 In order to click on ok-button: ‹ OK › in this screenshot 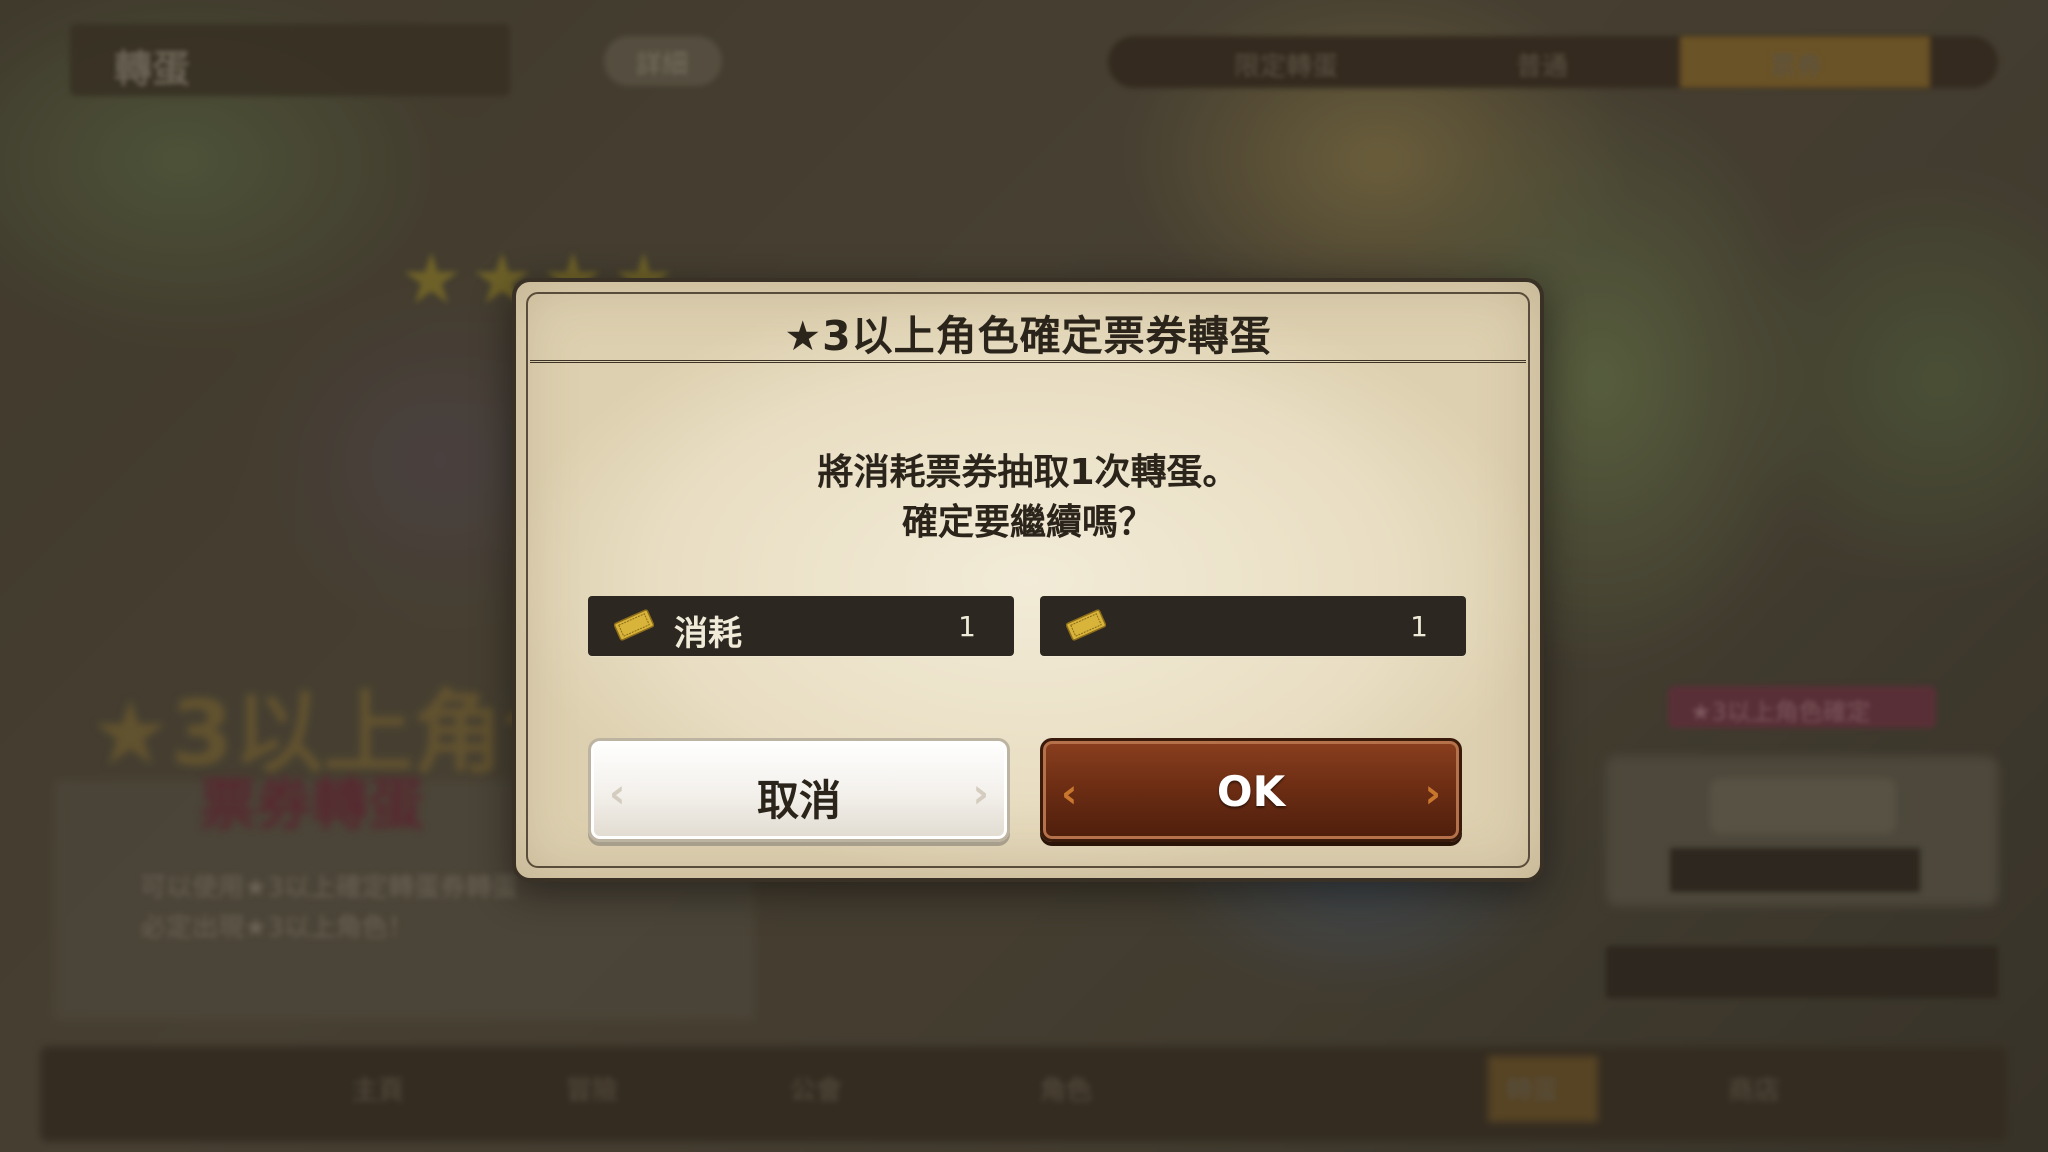, I will do `click(1251, 790)`.